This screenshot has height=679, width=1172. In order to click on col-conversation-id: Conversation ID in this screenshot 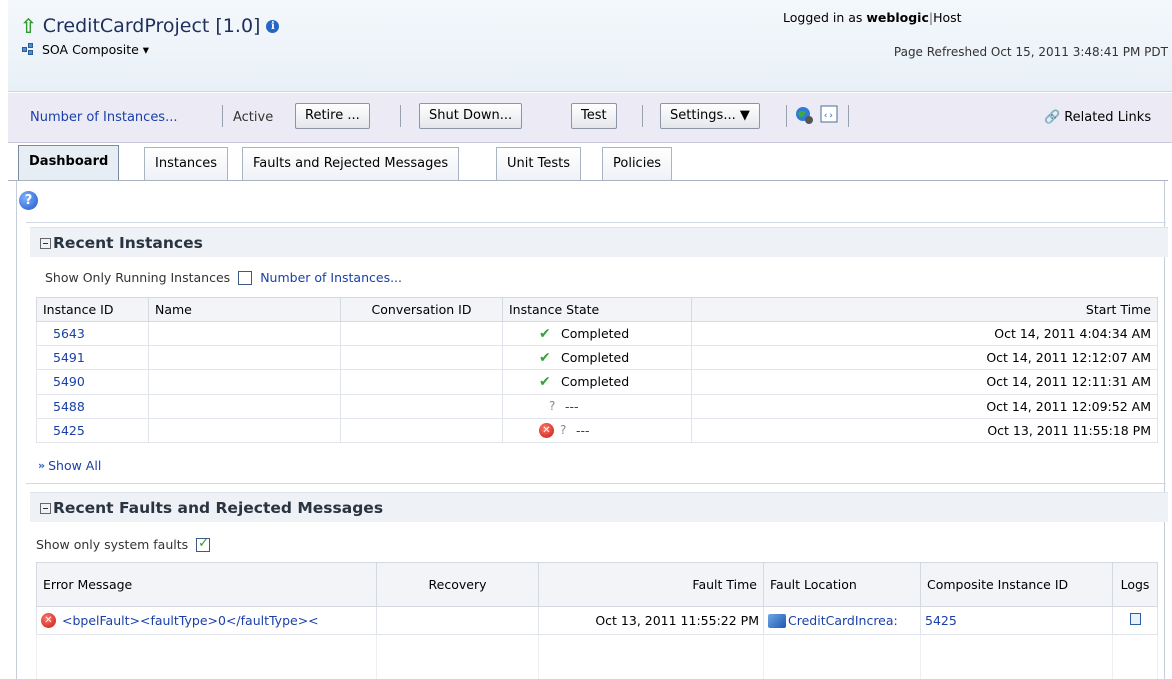, I will do `click(421, 309)`.